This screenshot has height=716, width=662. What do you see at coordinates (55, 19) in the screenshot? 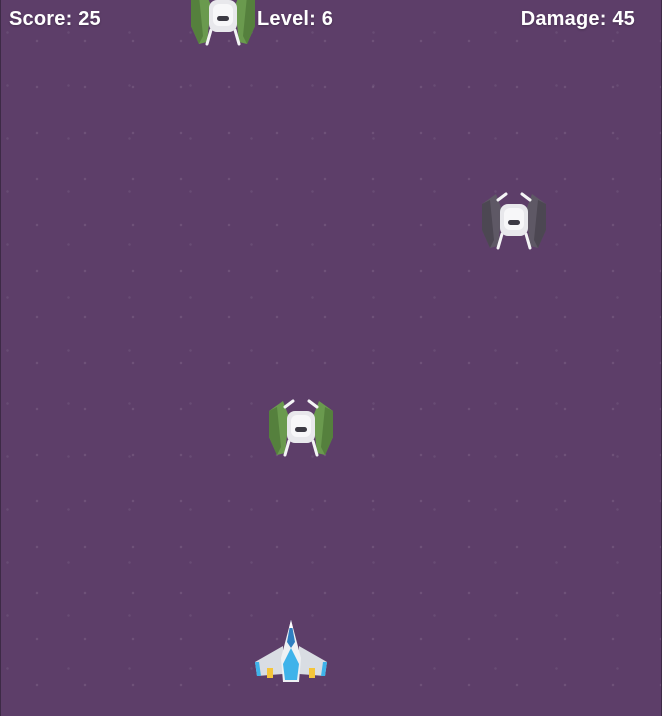
I see `score-display: Score: 25` at bounding box center [55, 19].